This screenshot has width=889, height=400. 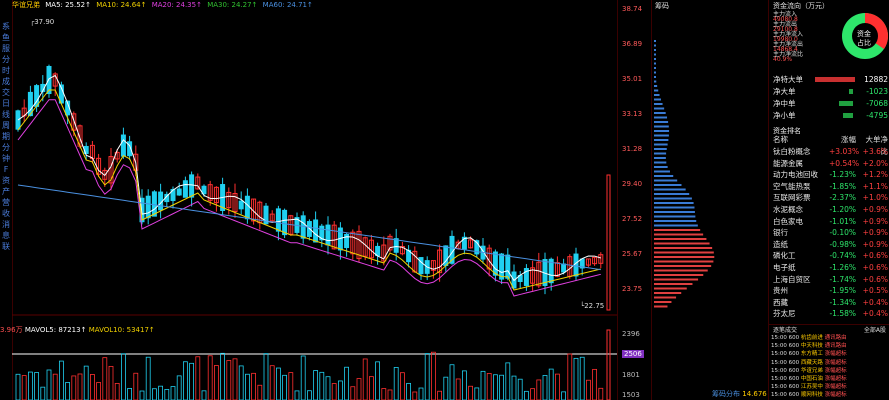 What do you see at coordinates (6, 148) in the screenshot?
I see `left-tab-11: 分` at bounding box center [6, 148].